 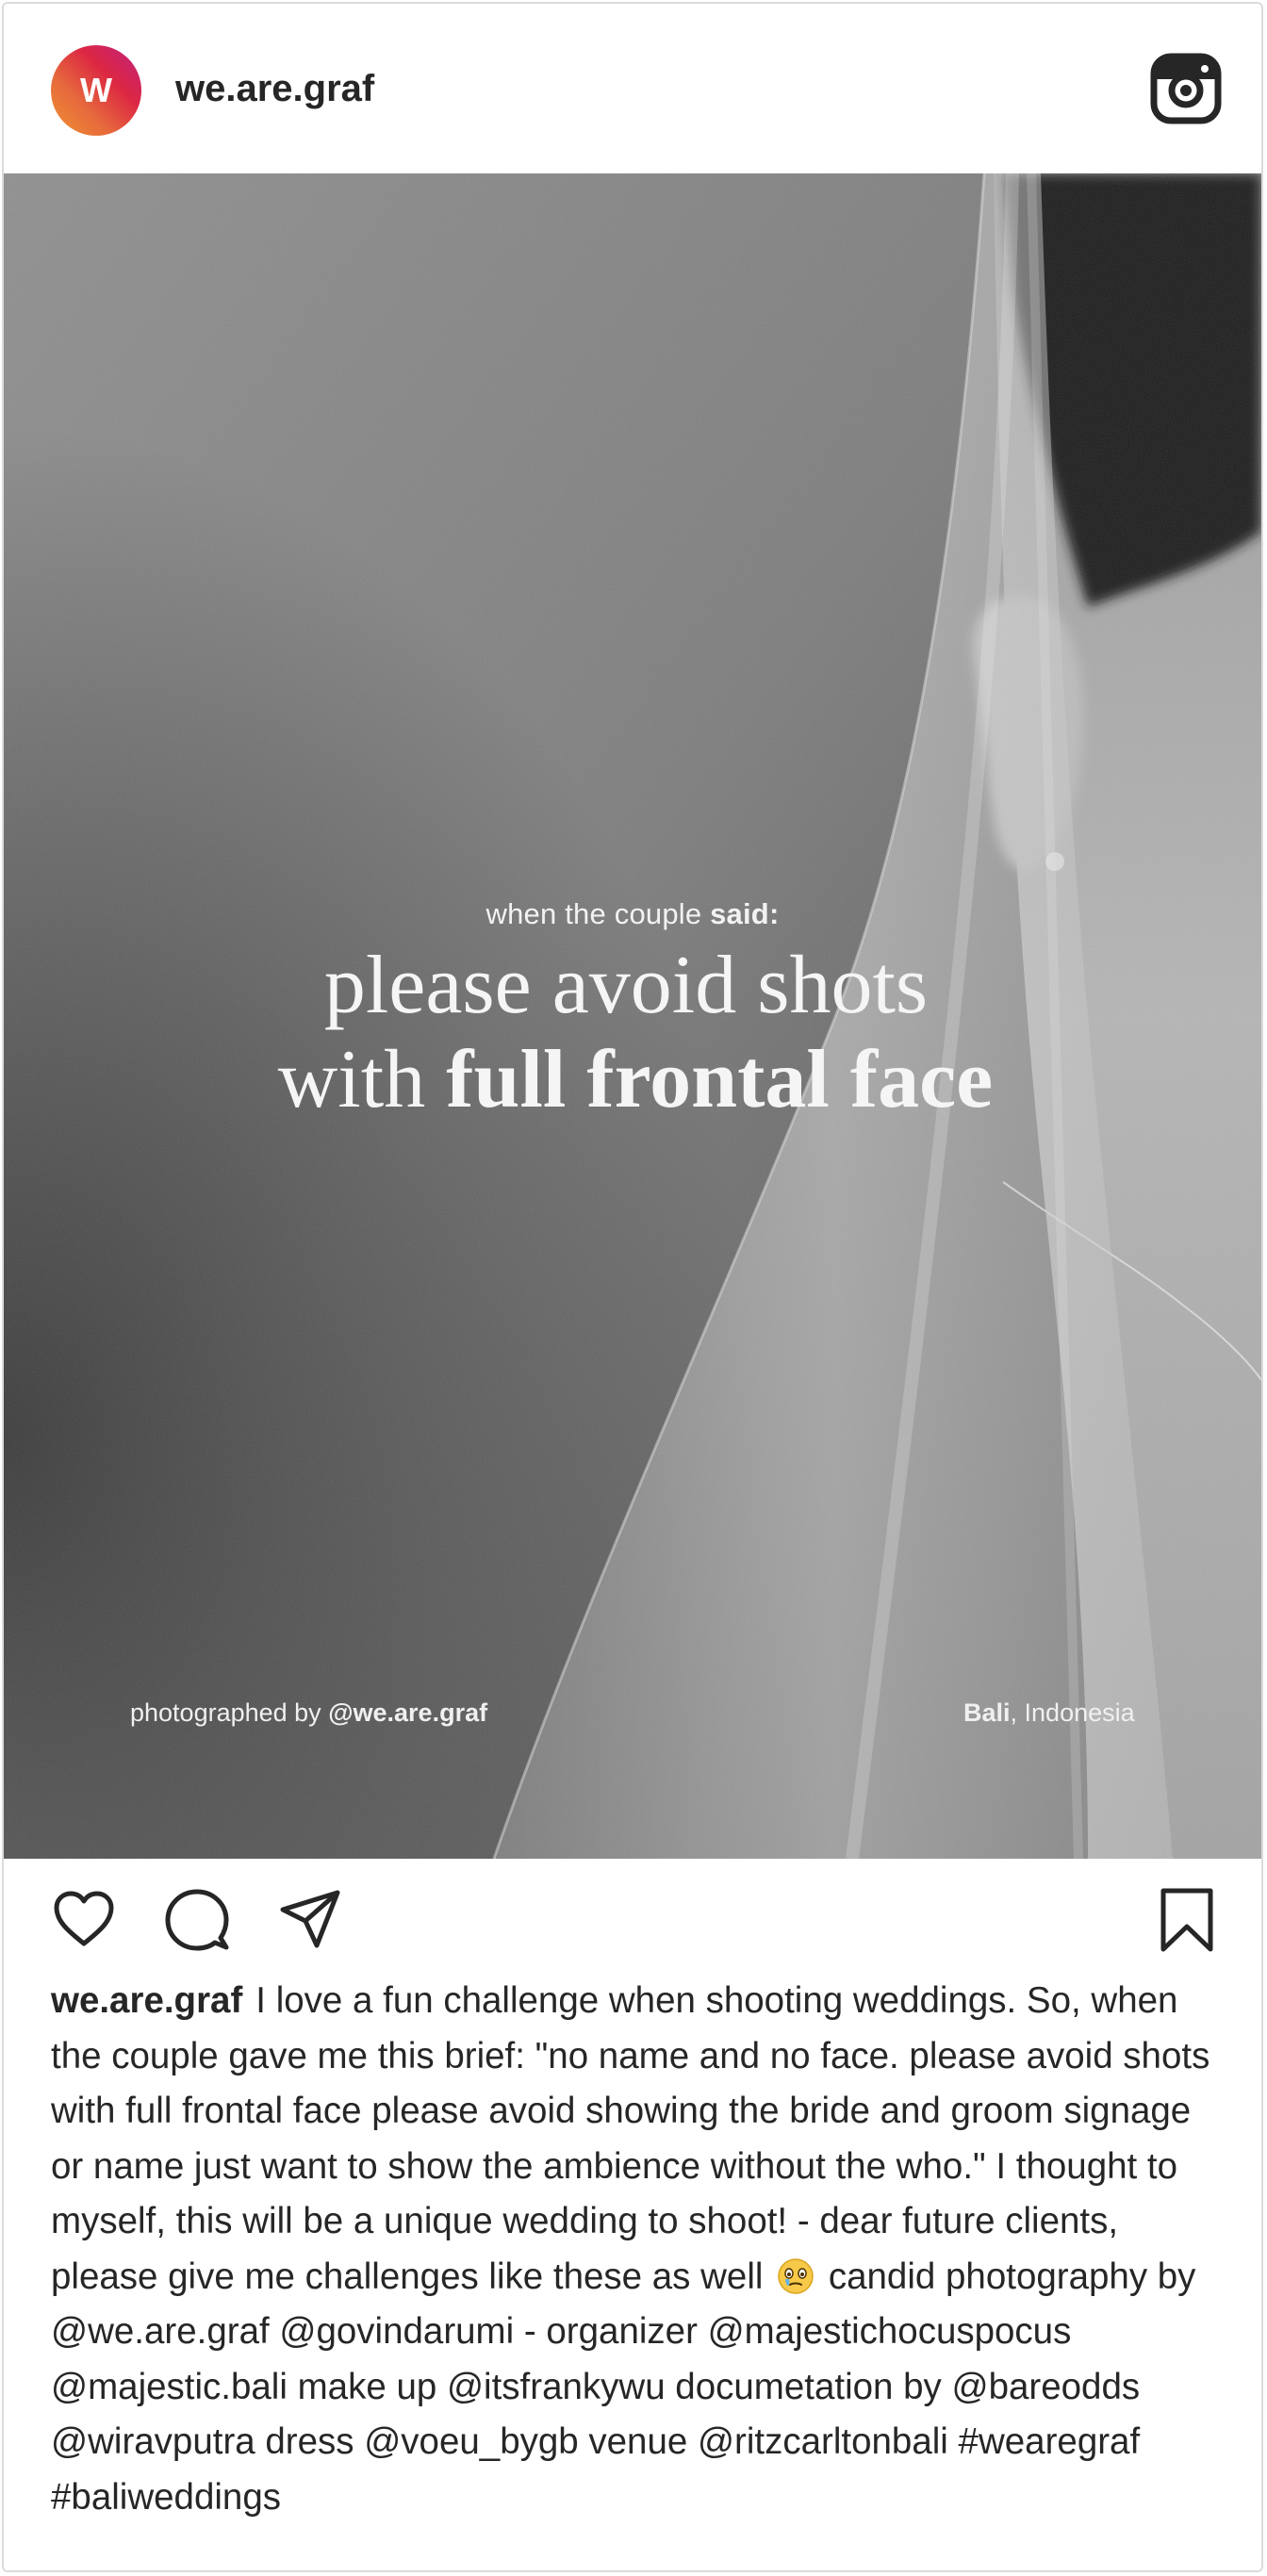 I want to click on overlay-line2-bold: full frontal face, so click(x=720, y=1079).